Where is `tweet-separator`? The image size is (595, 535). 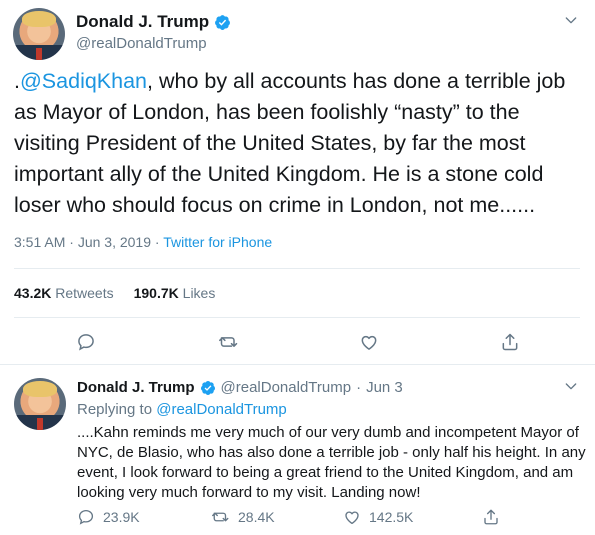 tweet-separator is located at coordinates (297, 364).